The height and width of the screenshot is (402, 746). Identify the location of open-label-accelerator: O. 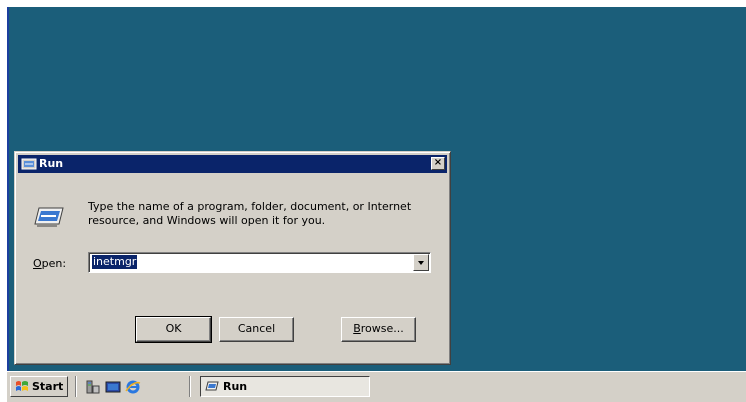
(37, 263).